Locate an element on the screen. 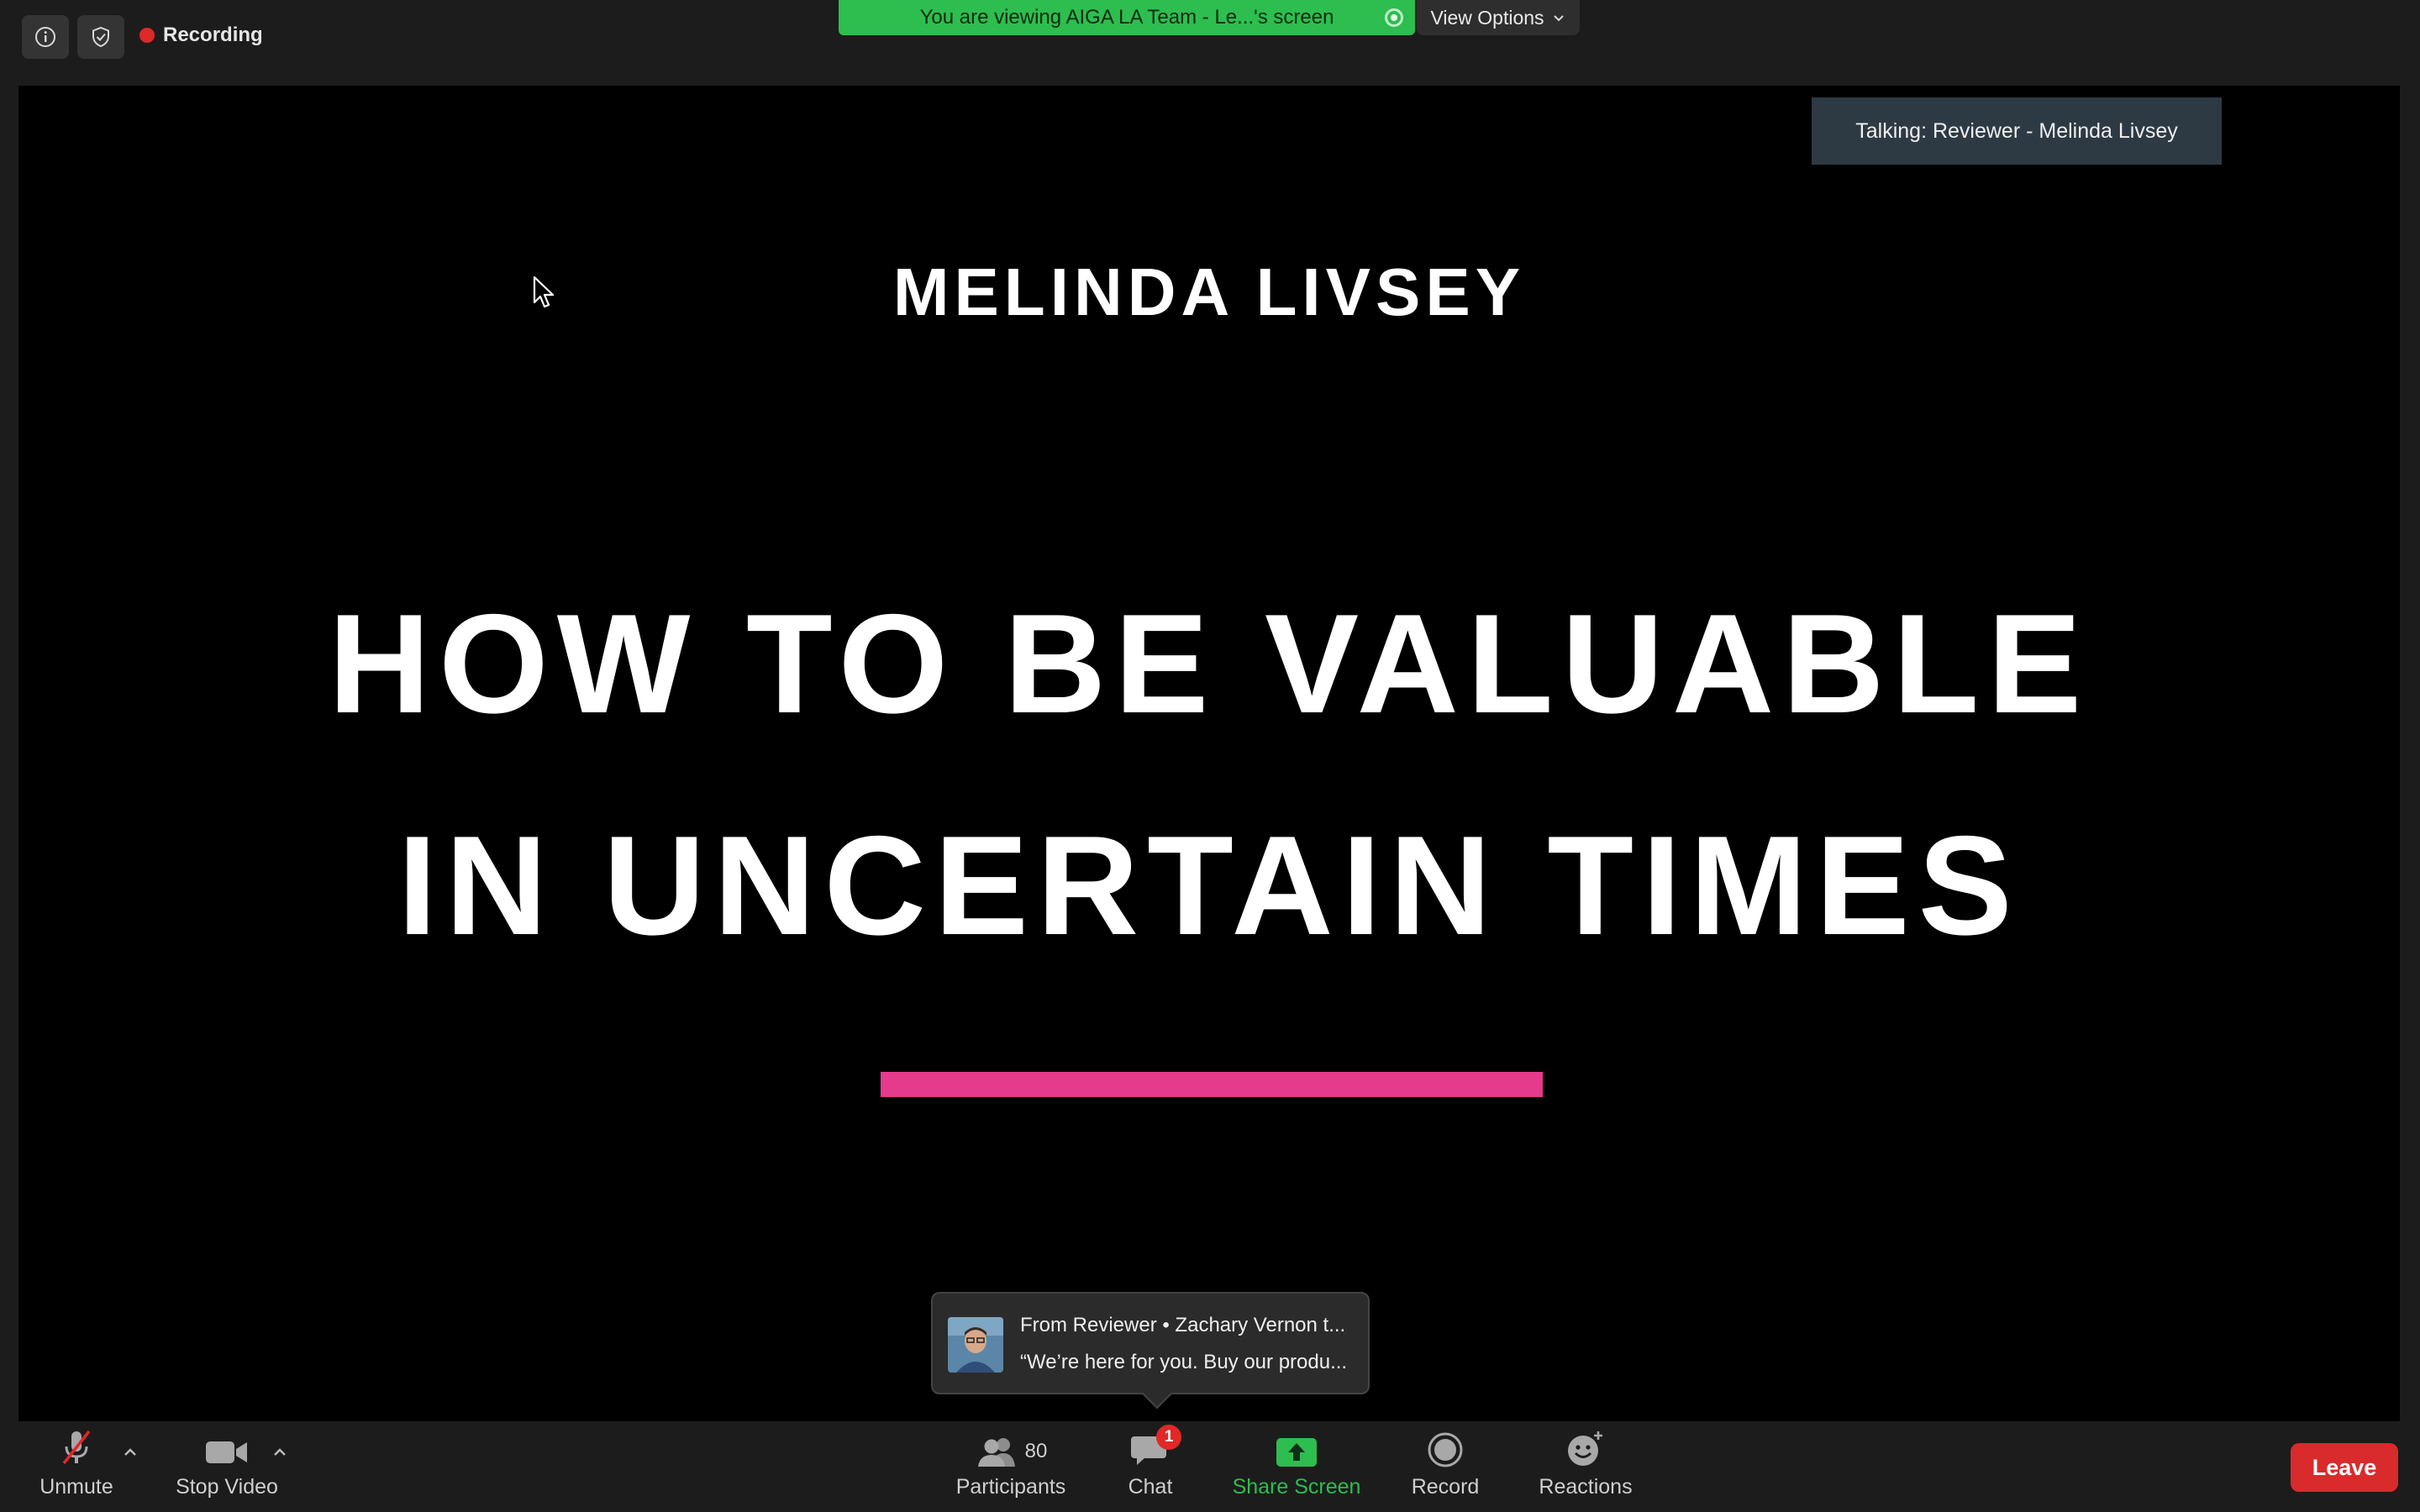  meeting-info-button is located at coordinates (45, 37).